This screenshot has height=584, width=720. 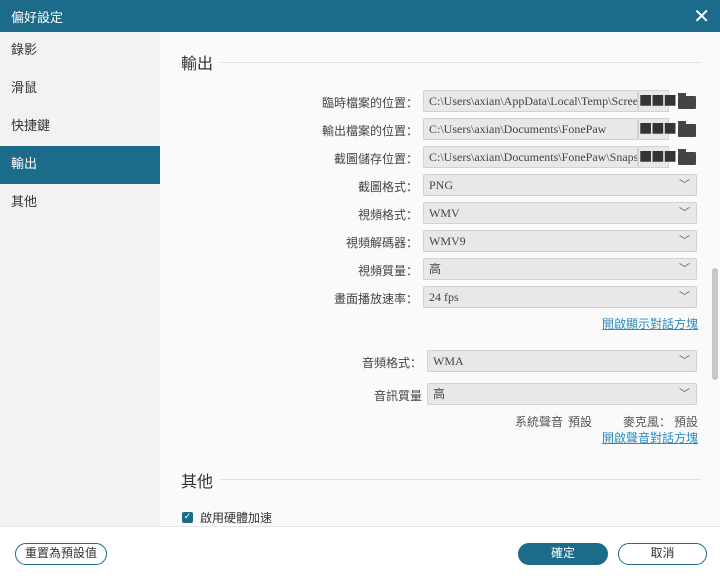 What do you see at coordinates (657, 129) in the screenshot?
I see `output-browse-button: ■■■` at bounding box center [657, 129].